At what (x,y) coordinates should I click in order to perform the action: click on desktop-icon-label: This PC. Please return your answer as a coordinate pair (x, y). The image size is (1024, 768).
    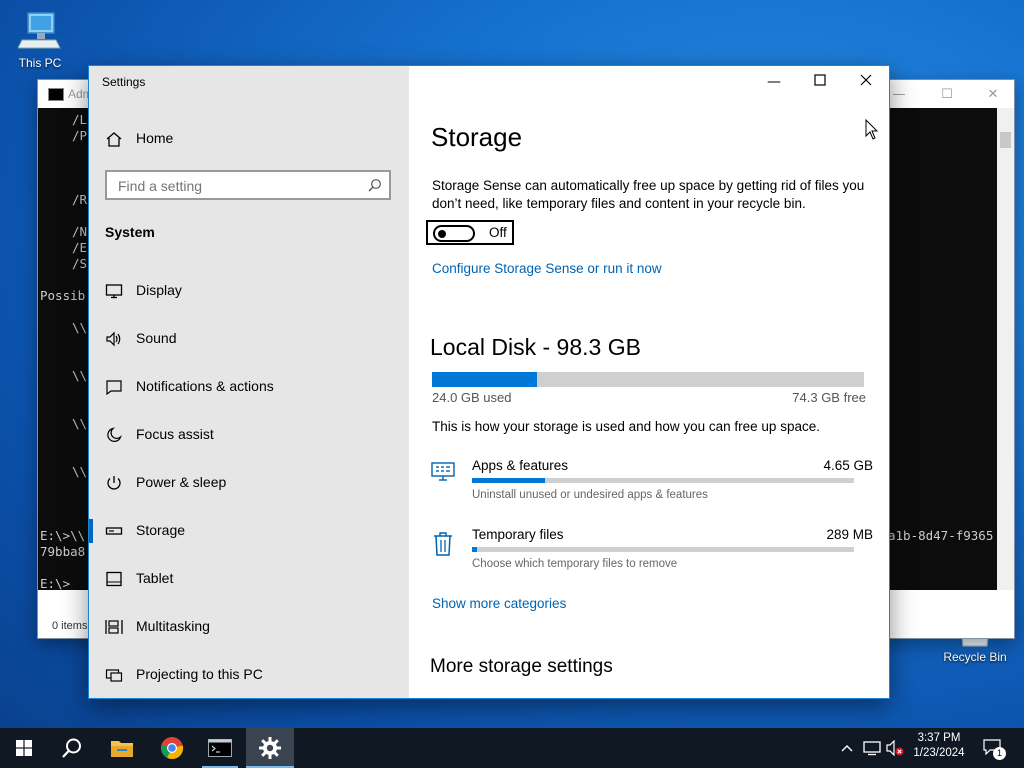
    Looking at the image, I should click on (40, 63).